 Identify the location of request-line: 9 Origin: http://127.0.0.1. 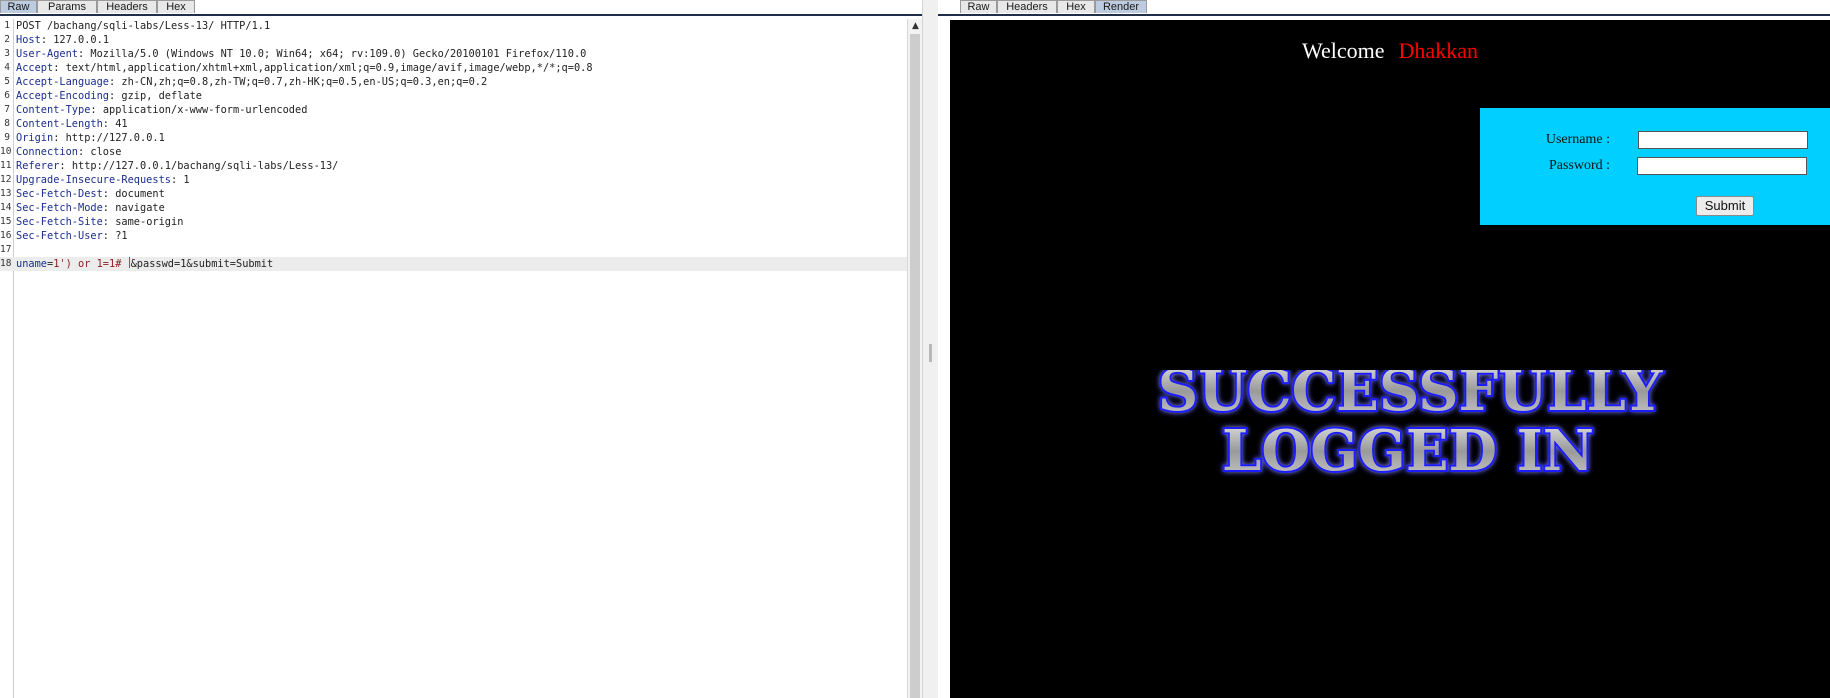
(453, 138).